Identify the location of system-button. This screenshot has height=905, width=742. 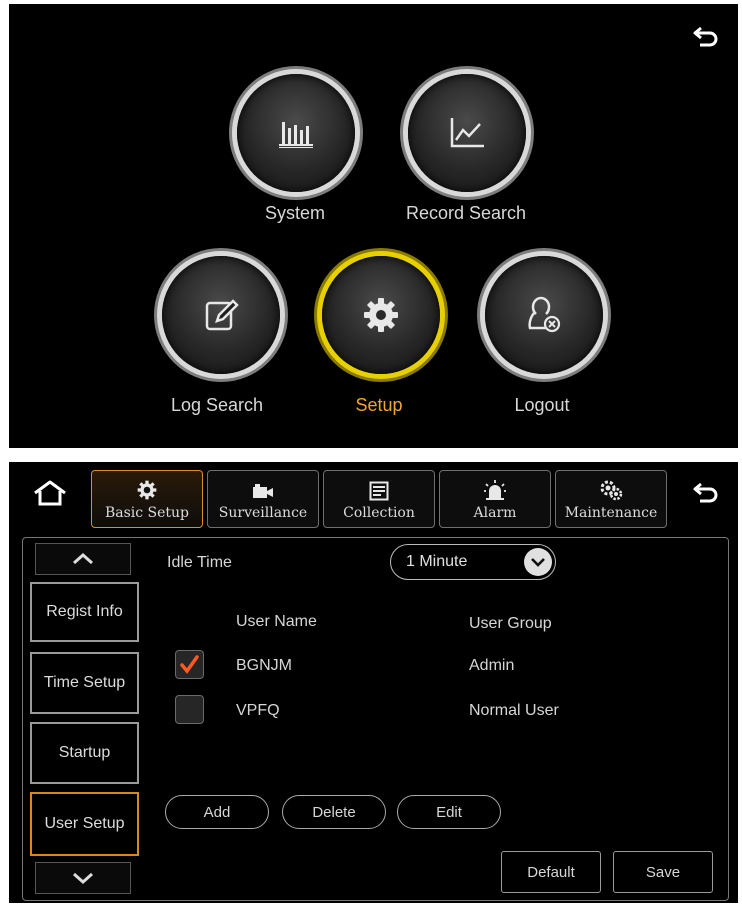
(296, 133).